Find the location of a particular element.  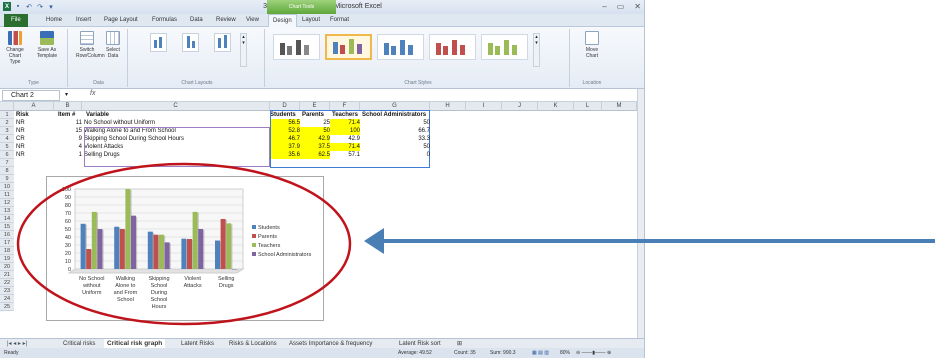

row-header: 3 is located at coordinates (7, 131).